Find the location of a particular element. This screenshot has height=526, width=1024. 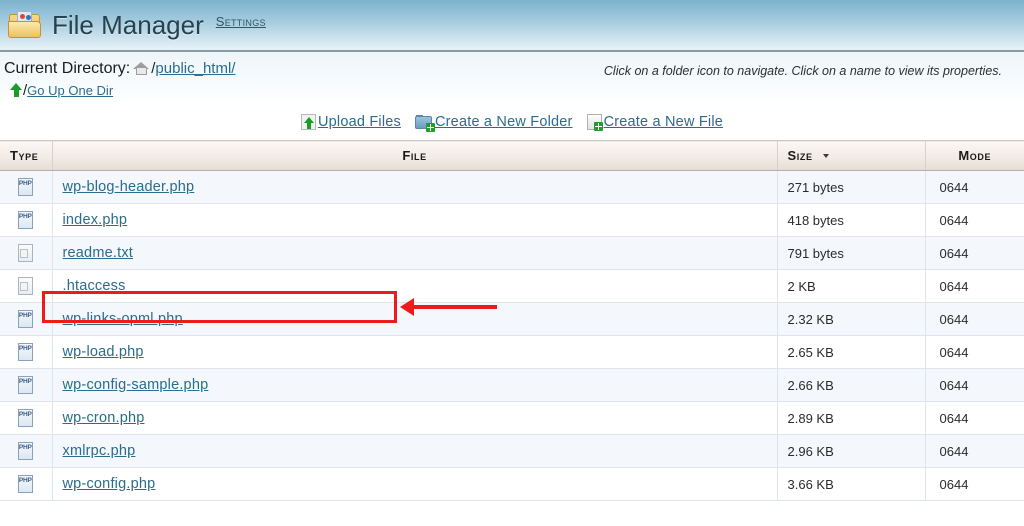

table-row: PHP wp-load.php 2.65 KB 0644 is located at coordinates (512, 352).